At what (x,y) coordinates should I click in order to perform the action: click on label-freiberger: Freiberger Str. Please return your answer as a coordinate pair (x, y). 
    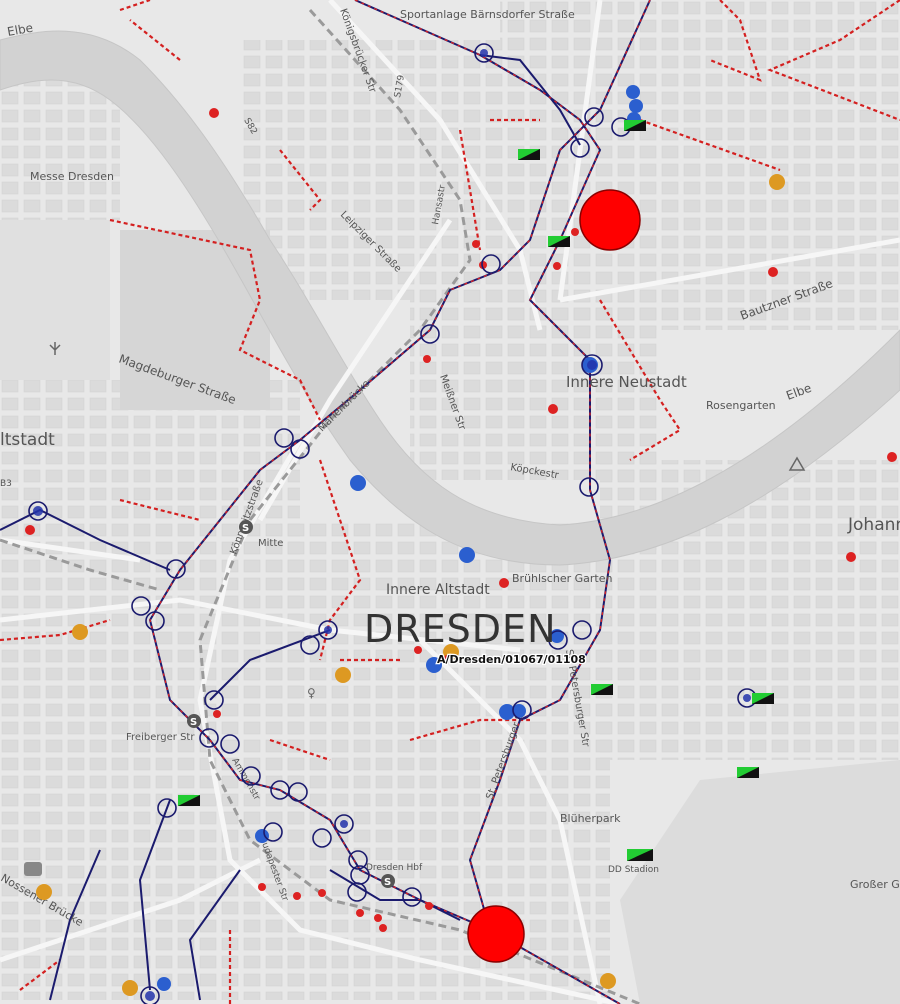
    Looking at the image, I should click on (160, 737).